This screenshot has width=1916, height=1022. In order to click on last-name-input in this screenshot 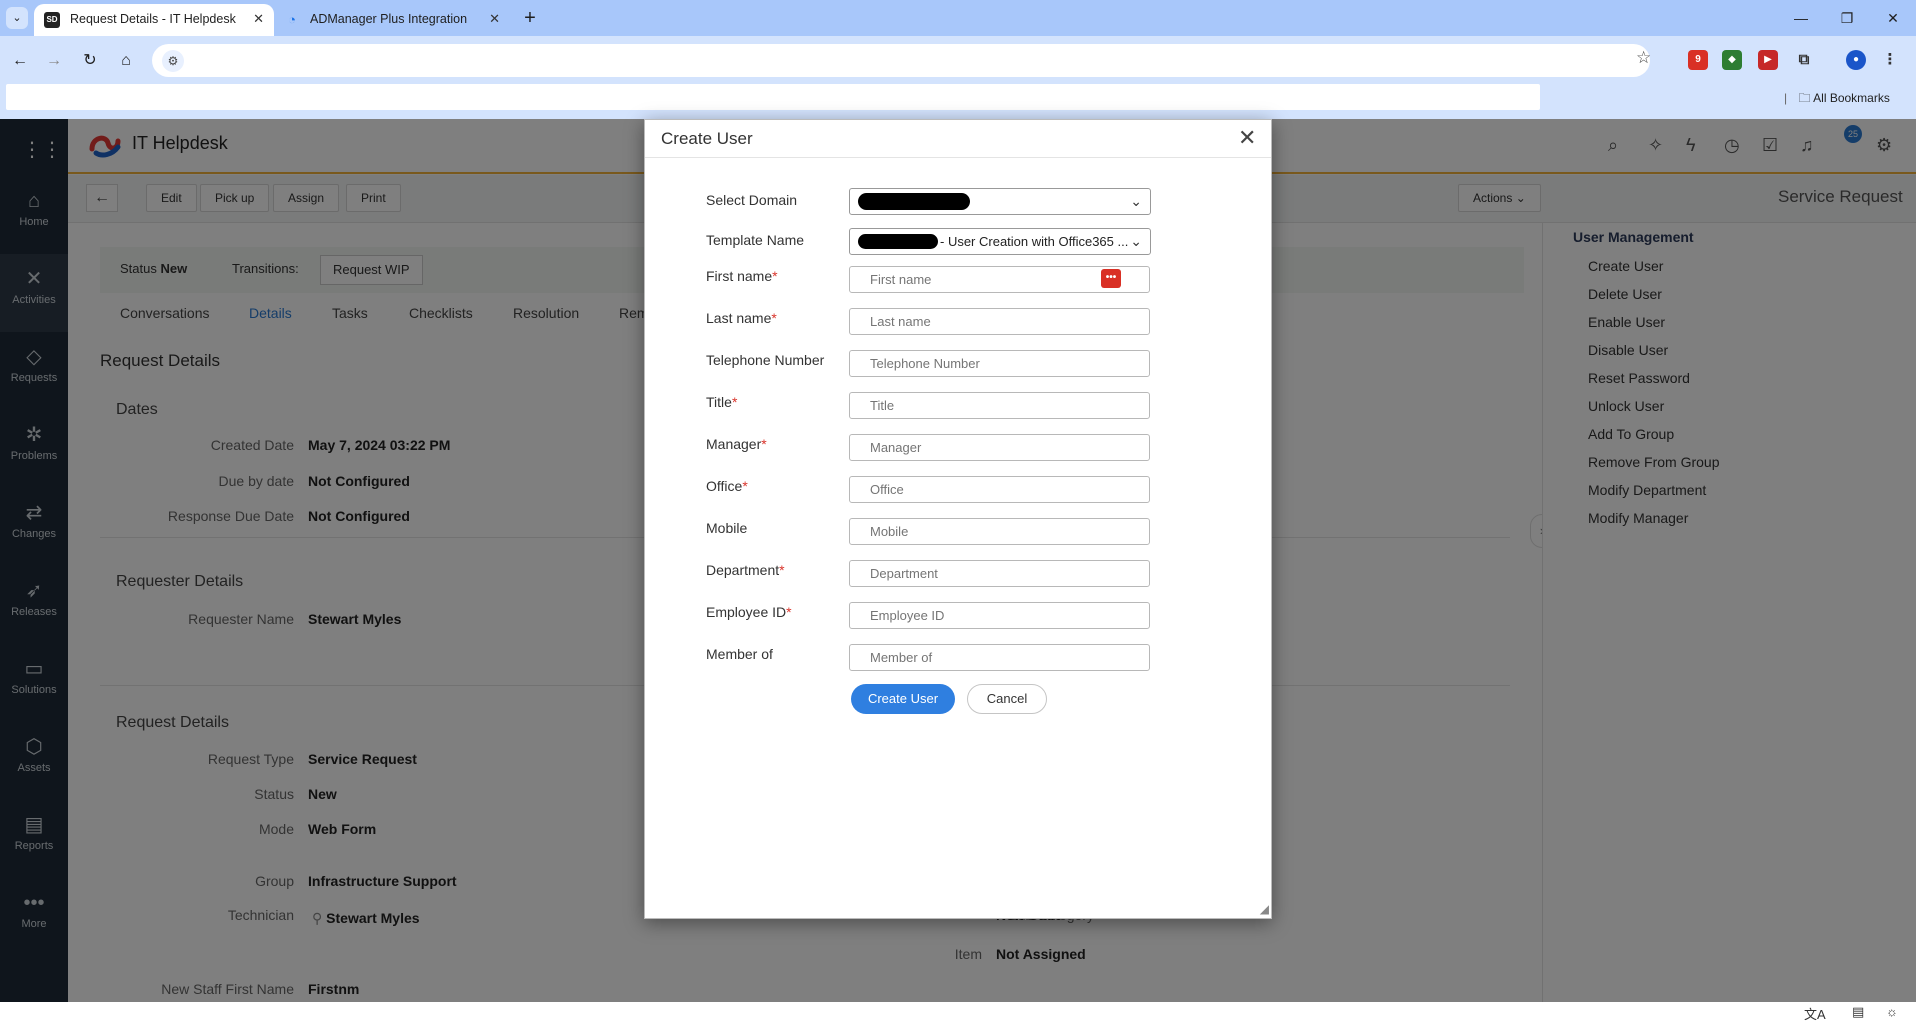, I will do `click(999, 321)`.